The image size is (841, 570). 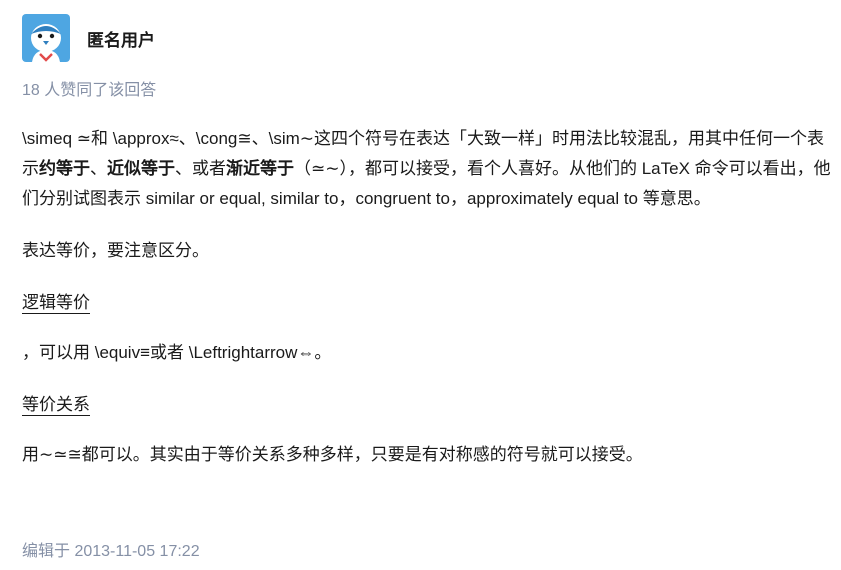 What do you see at coordinates (111, 552) in the screenshot?
I see `edit-timestamp: 编辑于 2013-11-05 17:22` at bounding box center [111, 552].